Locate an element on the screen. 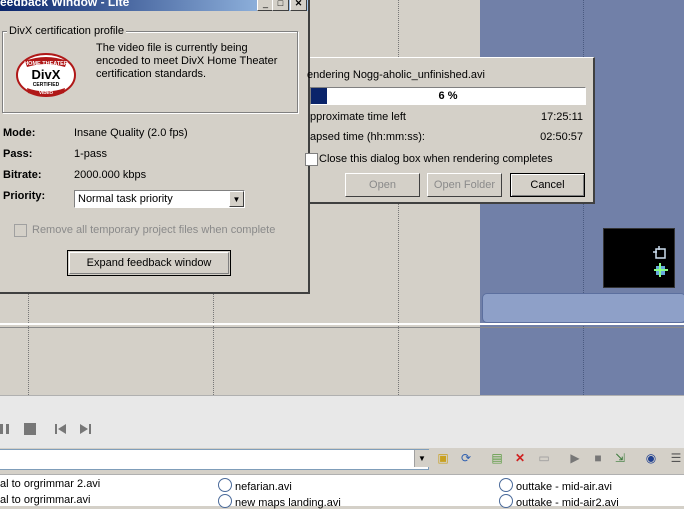  new-folder-icon: ▤ is located at coordinates (497, 458).